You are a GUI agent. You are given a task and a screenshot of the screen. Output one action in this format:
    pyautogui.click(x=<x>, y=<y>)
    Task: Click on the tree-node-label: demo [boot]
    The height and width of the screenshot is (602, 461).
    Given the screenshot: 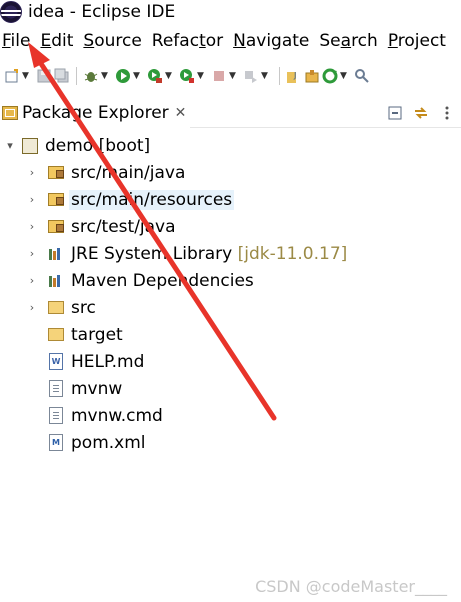 What is the action you would take?
    pyautogui.click(x=98, y=145)
    